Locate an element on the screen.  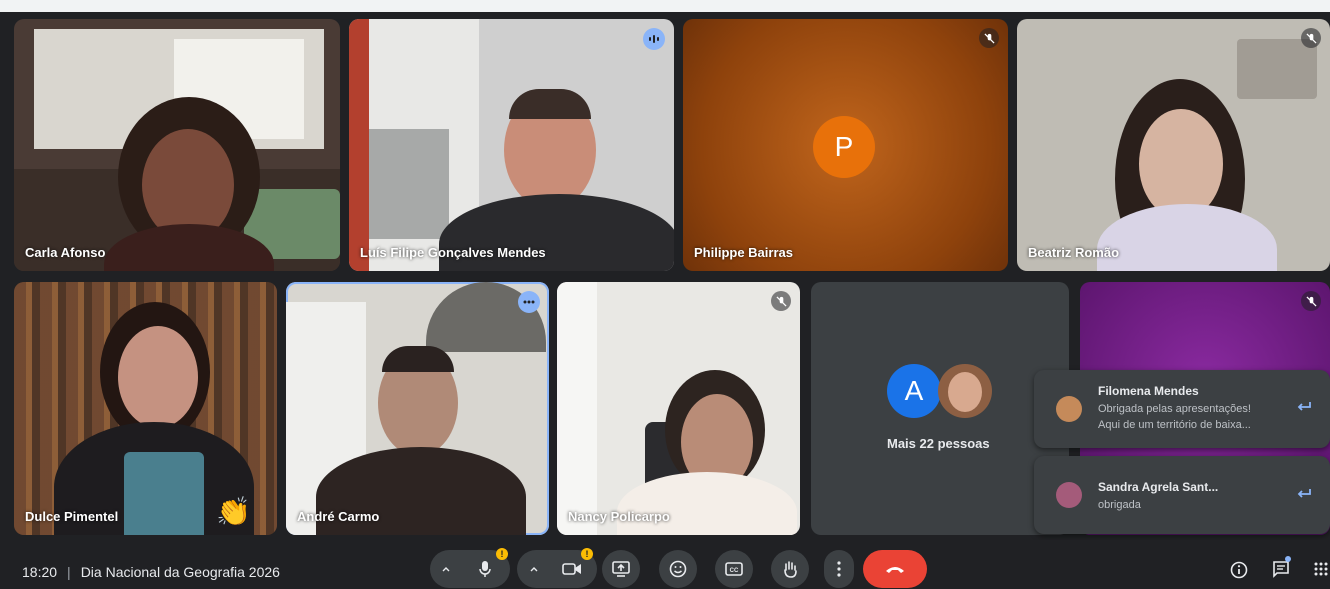
emoji-button is located at coordinates (678, 569).